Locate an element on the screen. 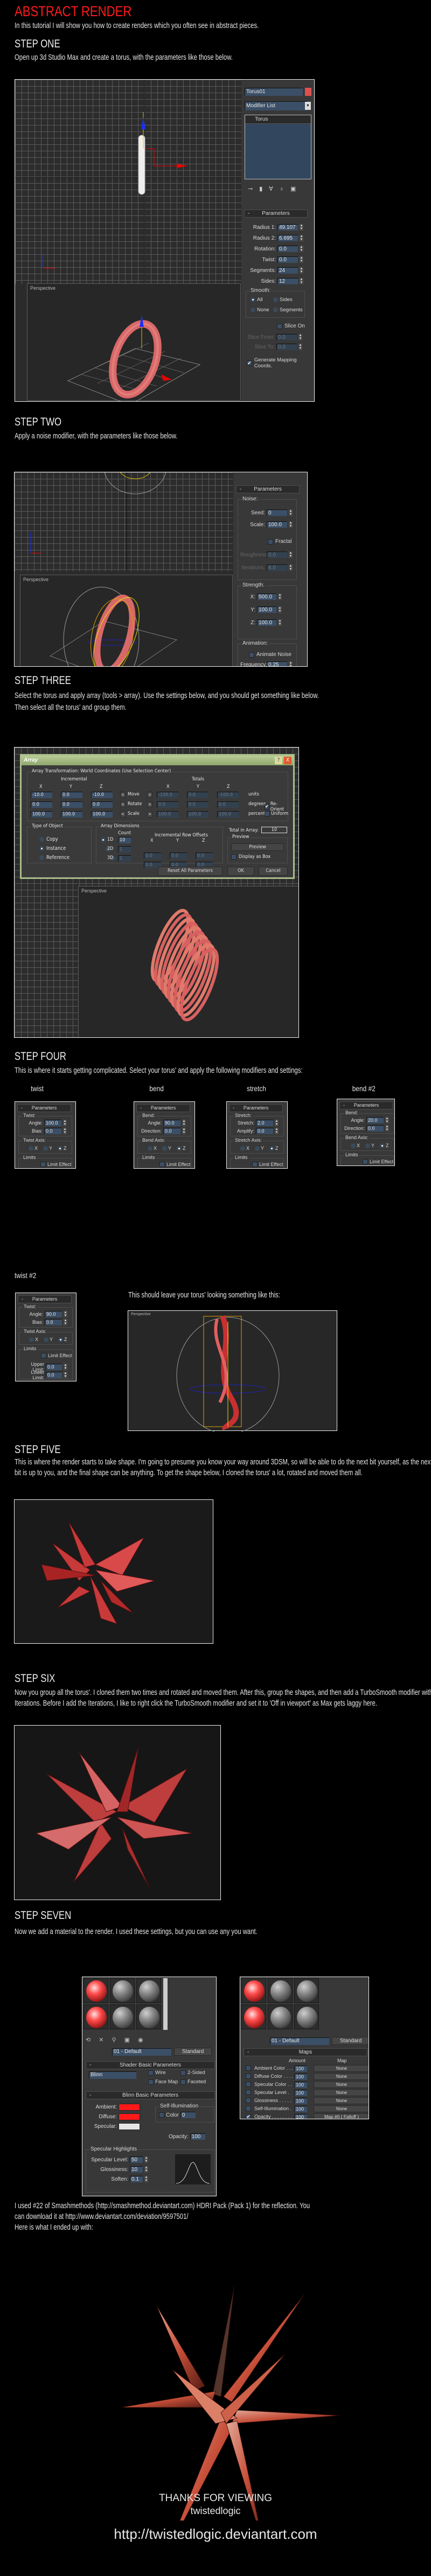  shader-checkbox: 2-Sided is located at coordinates (196, 2073).